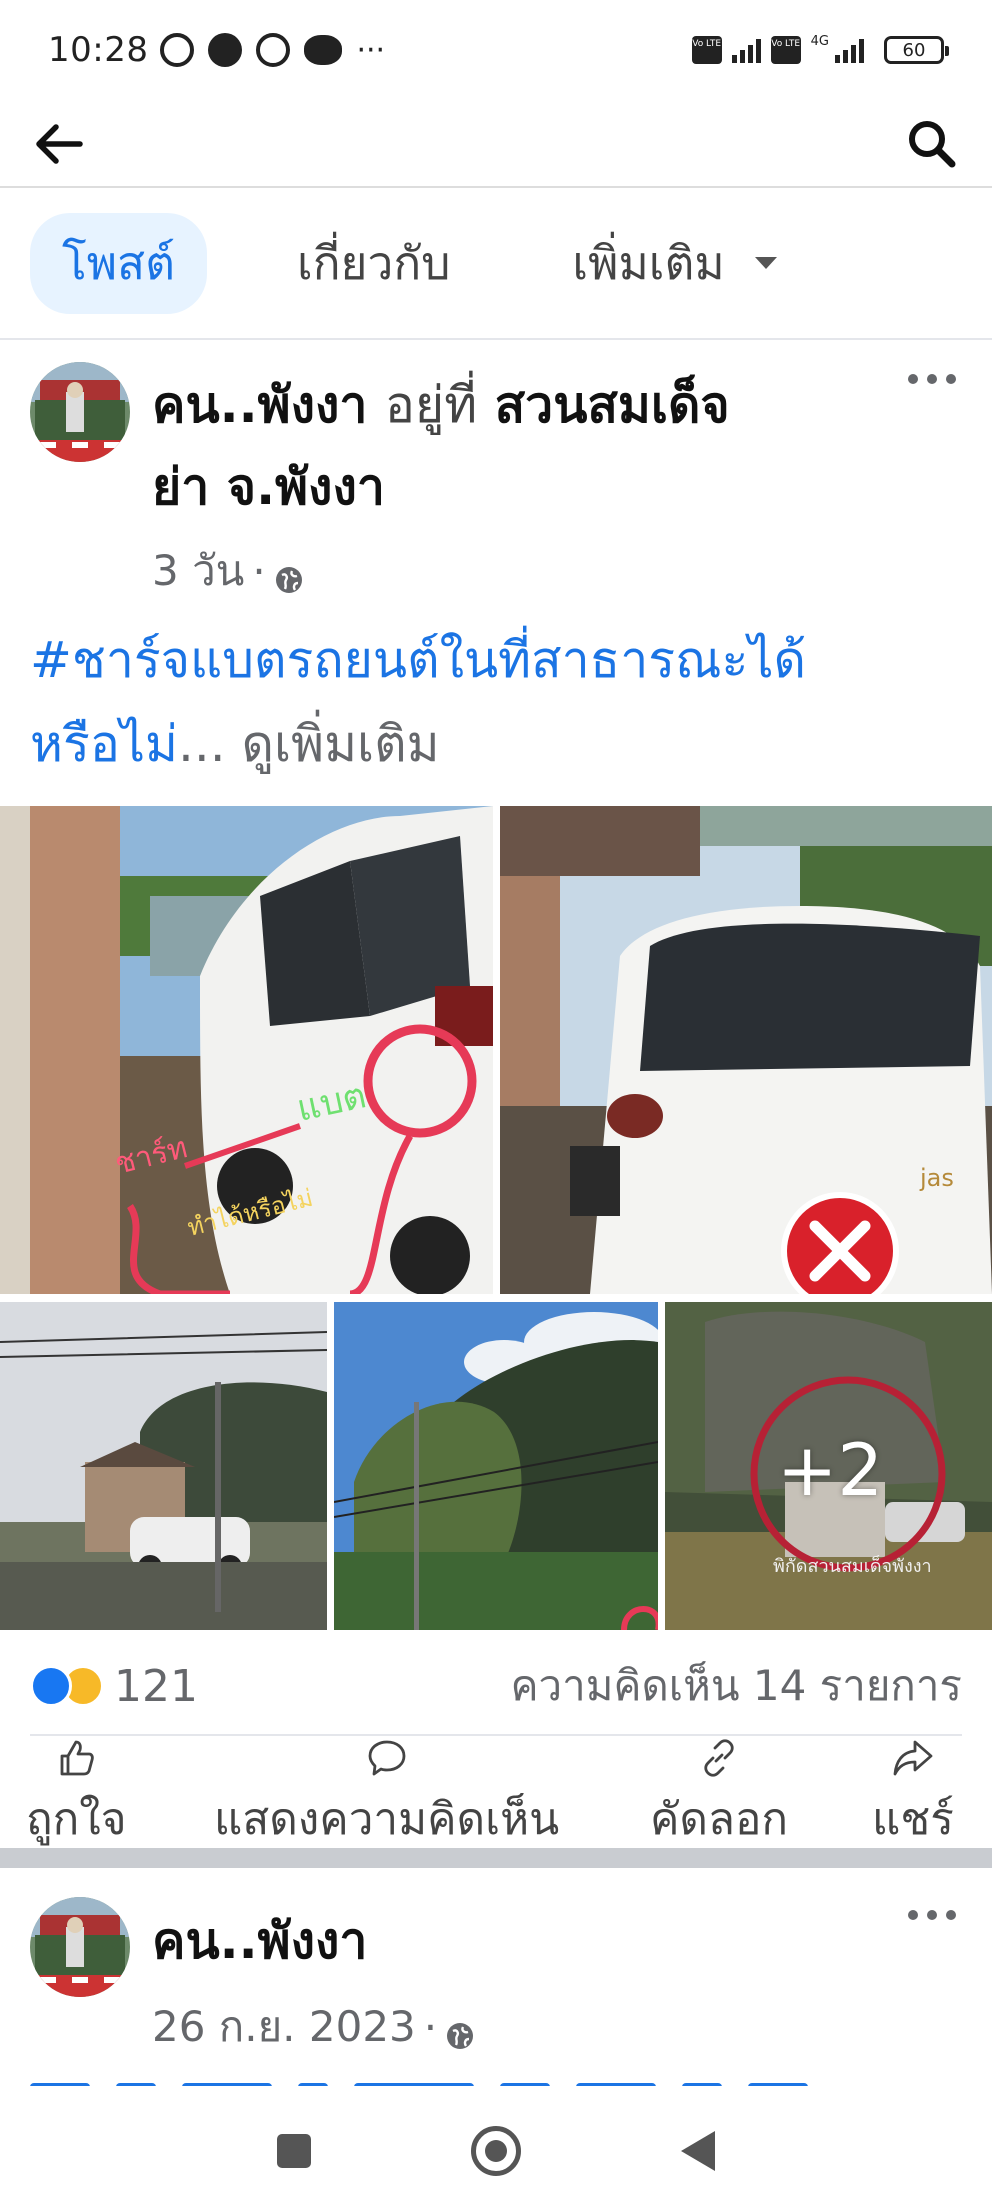 Image resolution: width=992 pixels, height=2205 pixels. I want to click on share-label: แชร์, so click(913, 1819).